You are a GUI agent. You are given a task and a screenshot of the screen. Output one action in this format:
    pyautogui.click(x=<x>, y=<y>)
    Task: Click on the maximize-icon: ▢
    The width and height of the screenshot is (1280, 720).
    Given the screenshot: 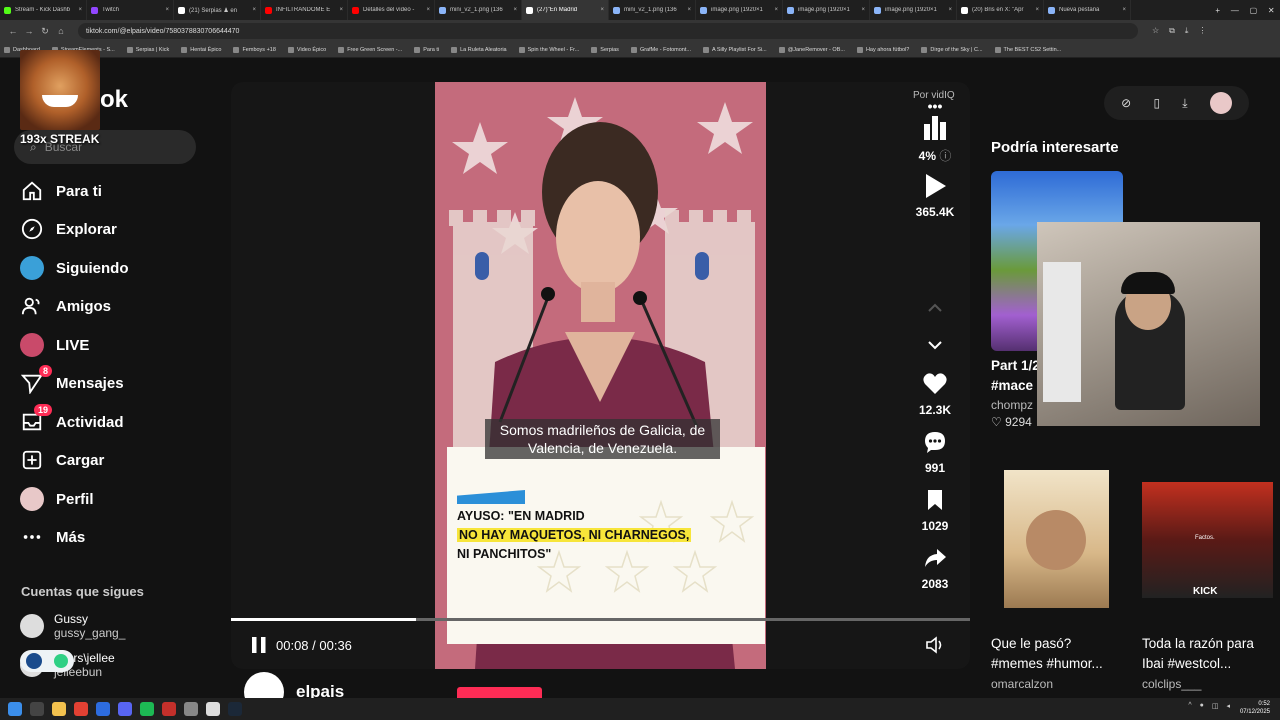 What is the action you would take?
    pyautogui.click(x=1254, y=10)
    